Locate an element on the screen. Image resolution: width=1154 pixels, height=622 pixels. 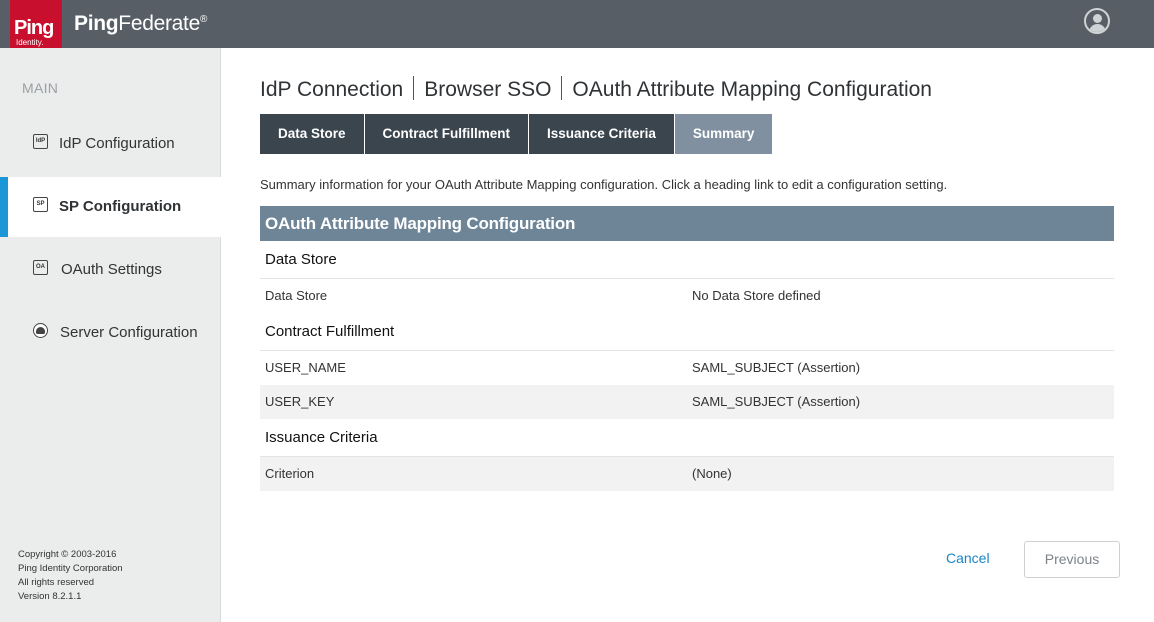
cancel-link: Cancel is located at coordinates (968, 558).